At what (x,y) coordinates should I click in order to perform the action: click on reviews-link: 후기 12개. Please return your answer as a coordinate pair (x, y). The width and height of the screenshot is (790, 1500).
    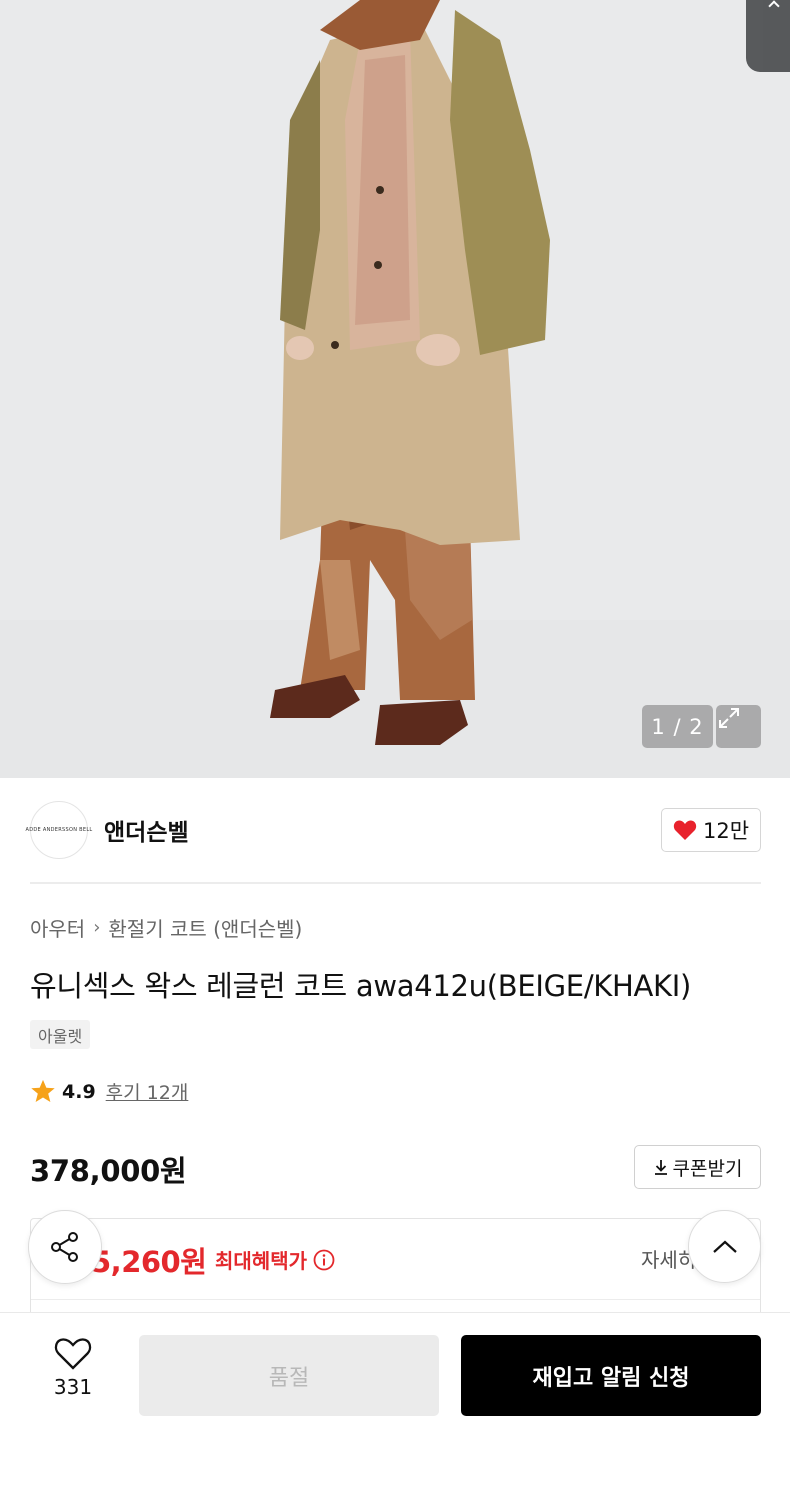
    Looking at the image, I should click on (147, 1091).